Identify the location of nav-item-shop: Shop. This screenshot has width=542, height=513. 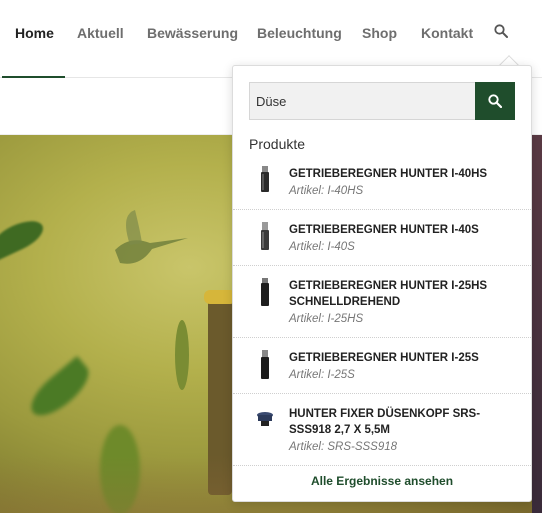
(379, 33).